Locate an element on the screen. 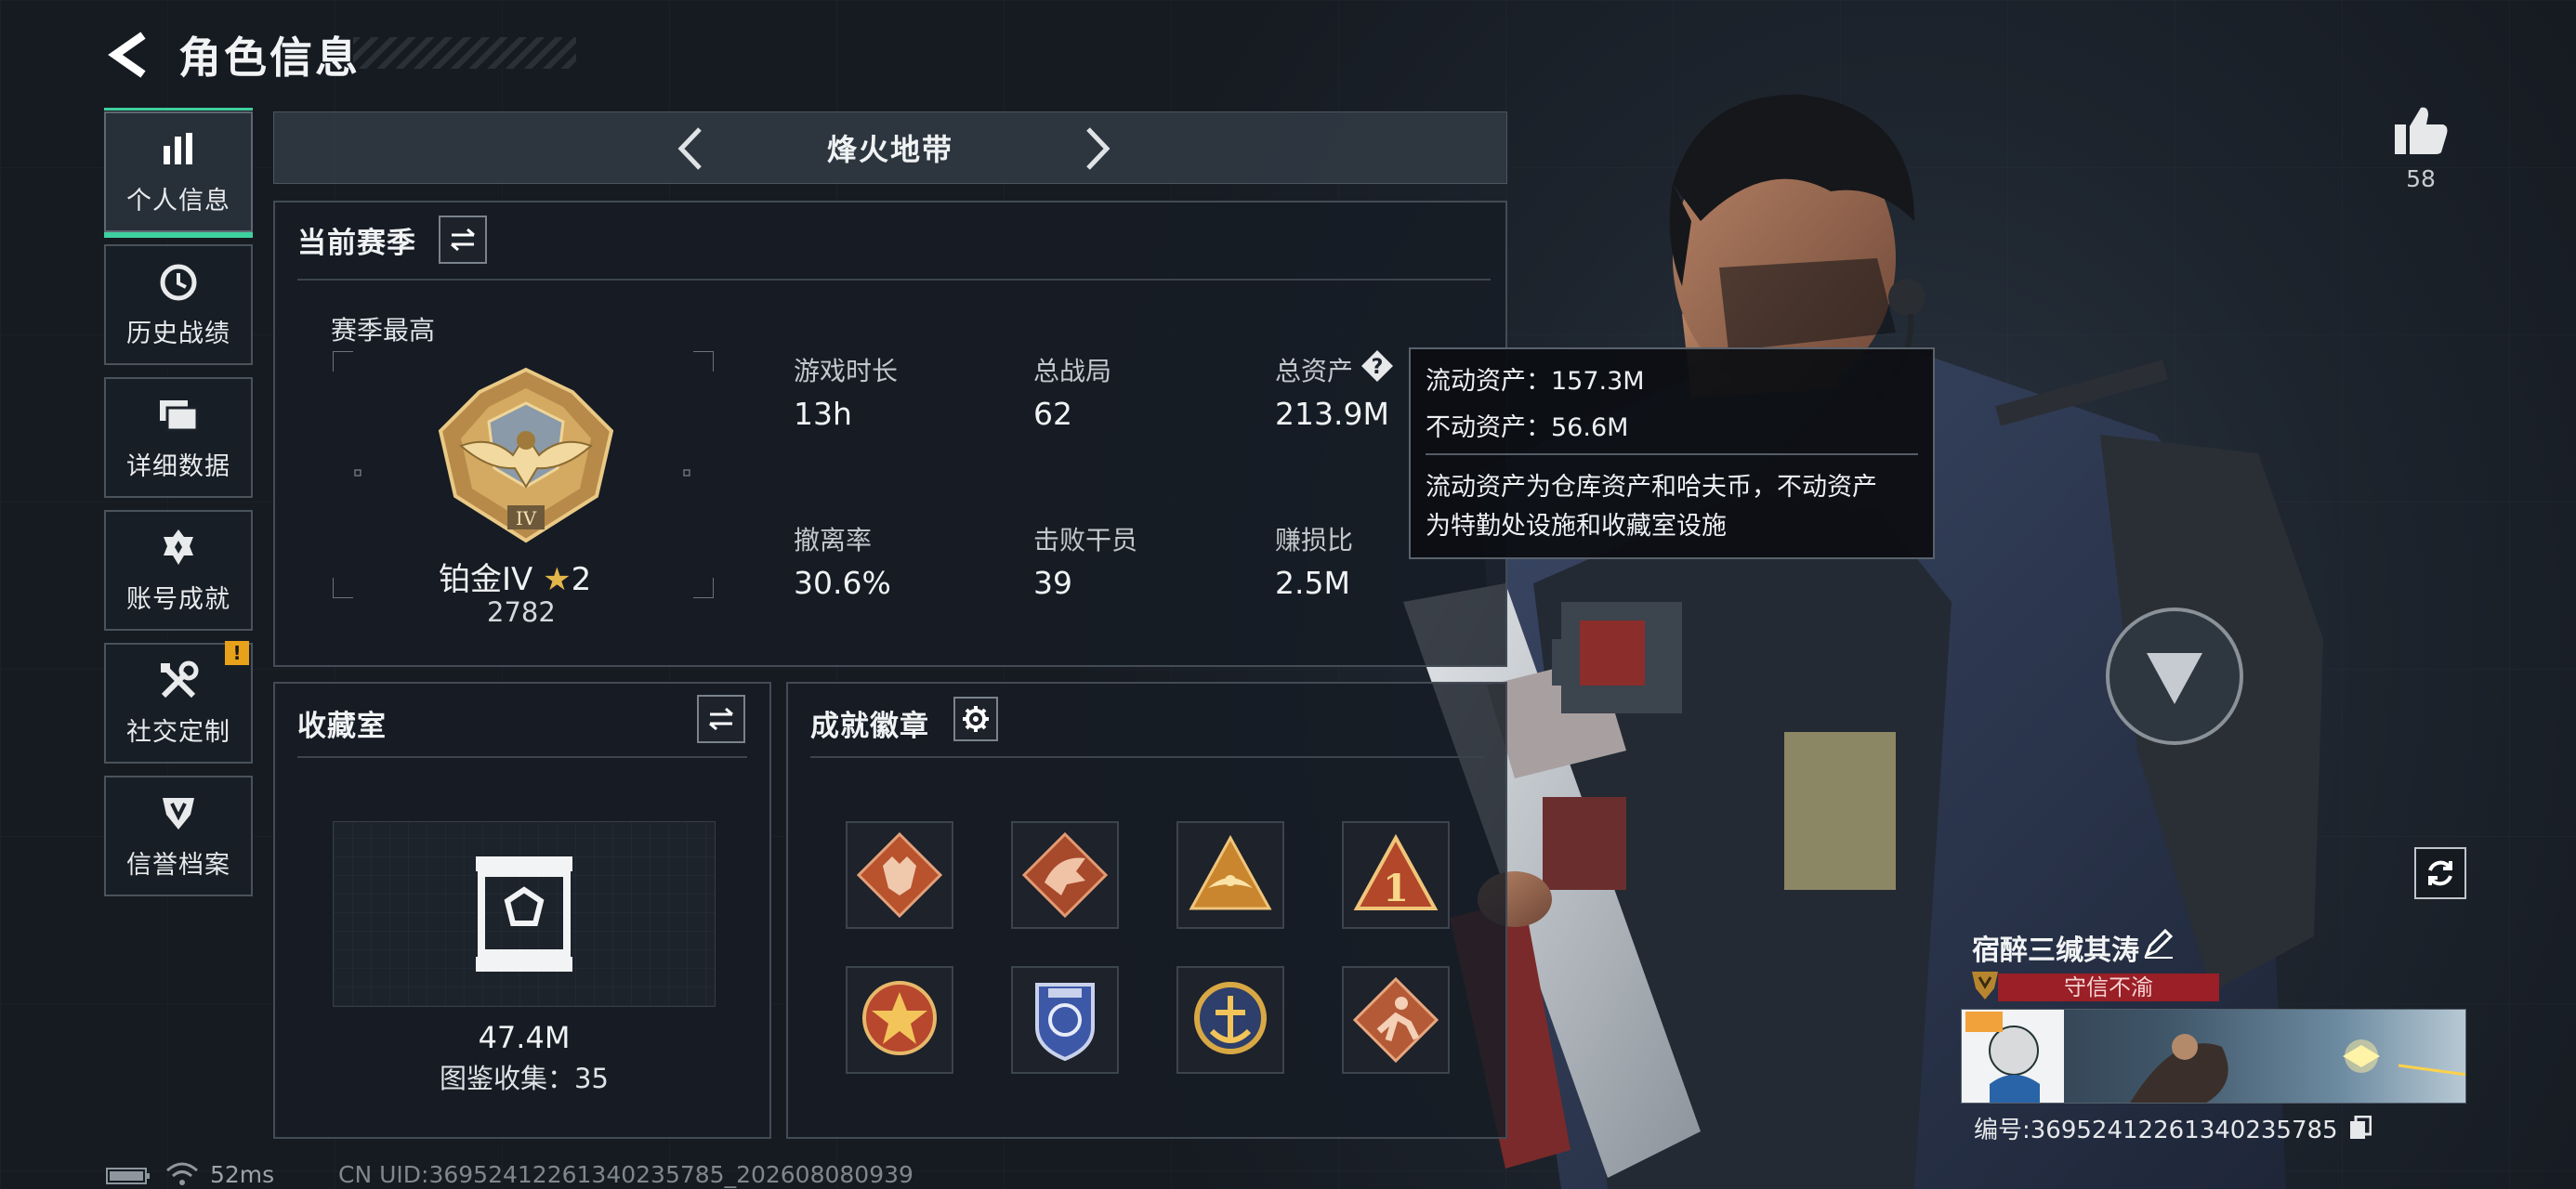 The image size is (2576, 1189). collection-swap-button is located at coordinates (721, 719).